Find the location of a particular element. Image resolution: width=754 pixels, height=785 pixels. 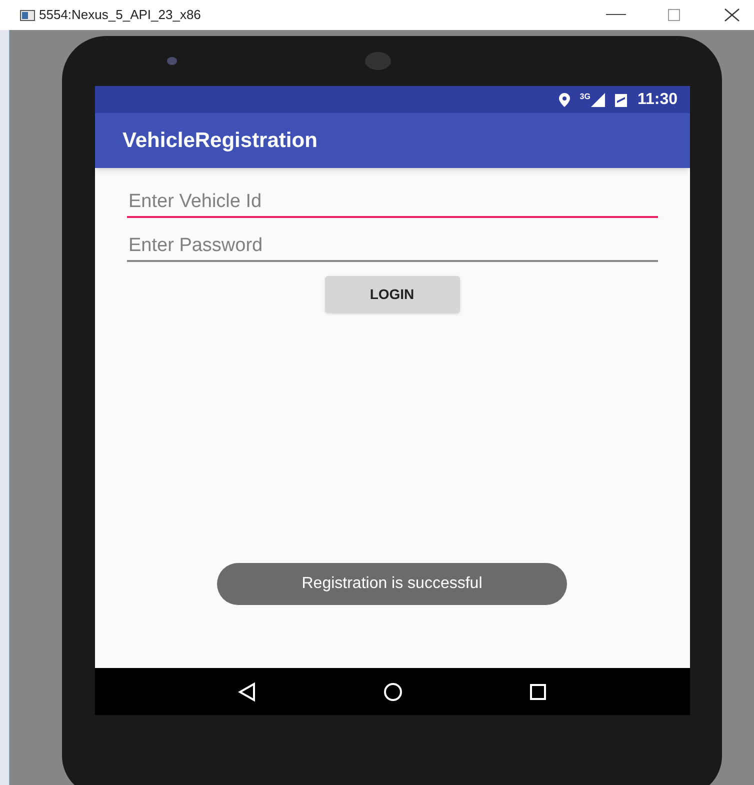

input-field: Enter Vehicle Id is located at coordinates (392, 203).